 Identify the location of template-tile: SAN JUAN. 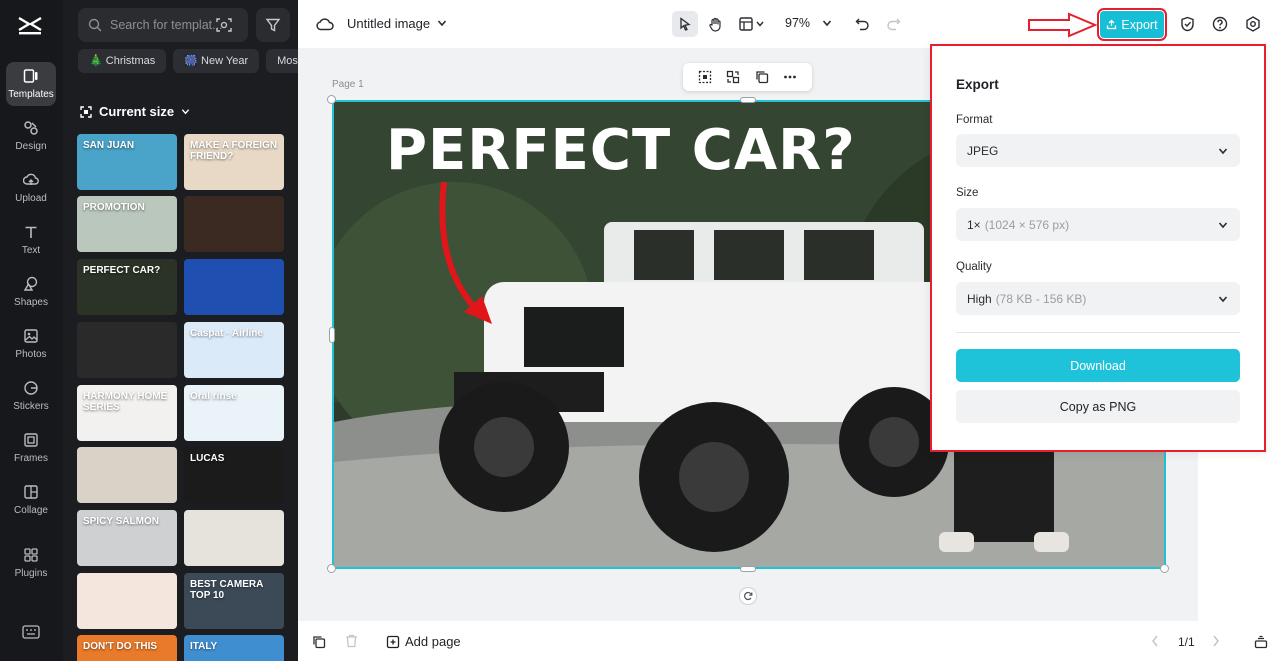
(127, 162).